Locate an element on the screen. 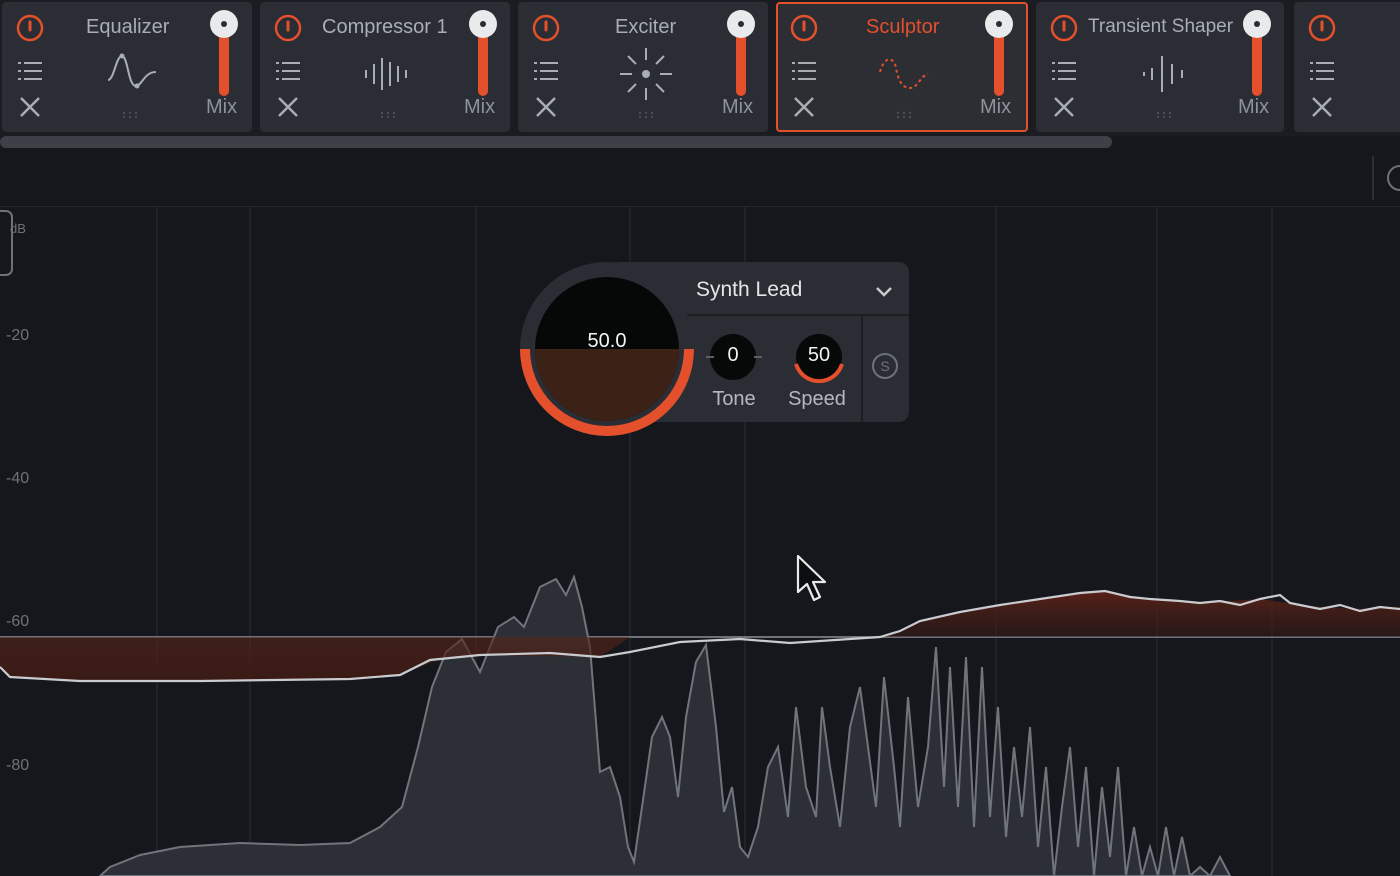 The width and height of the screenshot is (1400, 876). preset-dropdown: Synth Lead is located at coordinates (749, 290).